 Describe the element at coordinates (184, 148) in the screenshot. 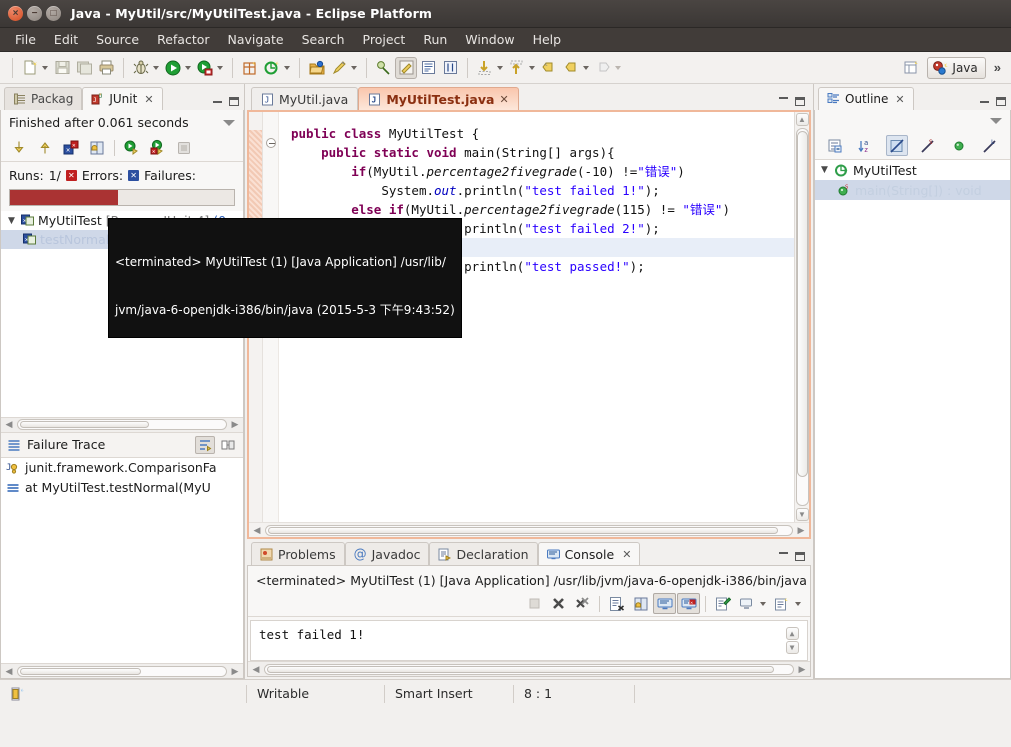

I see `stop-test-button` at that location.